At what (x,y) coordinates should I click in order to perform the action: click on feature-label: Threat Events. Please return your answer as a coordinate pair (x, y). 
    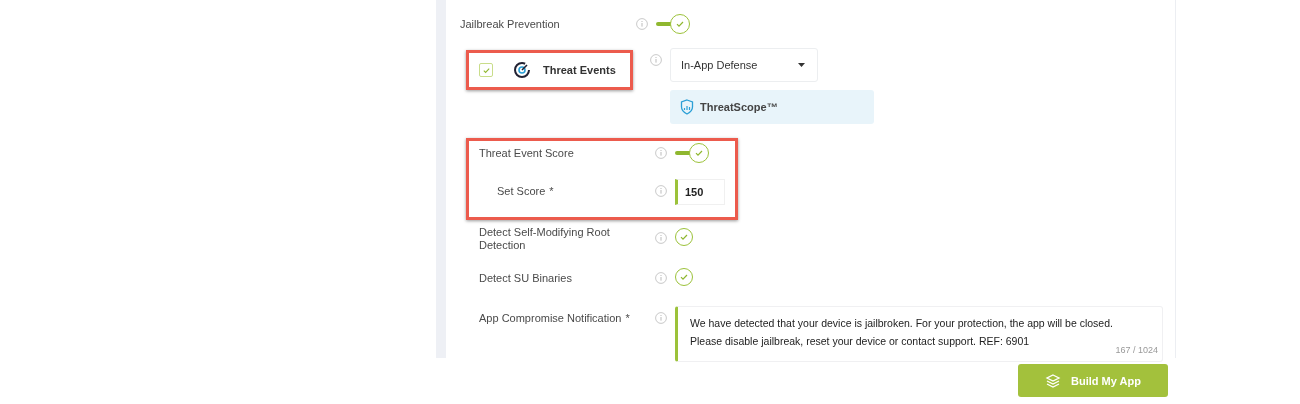
    Looking at the image, I should click on (579, 70).